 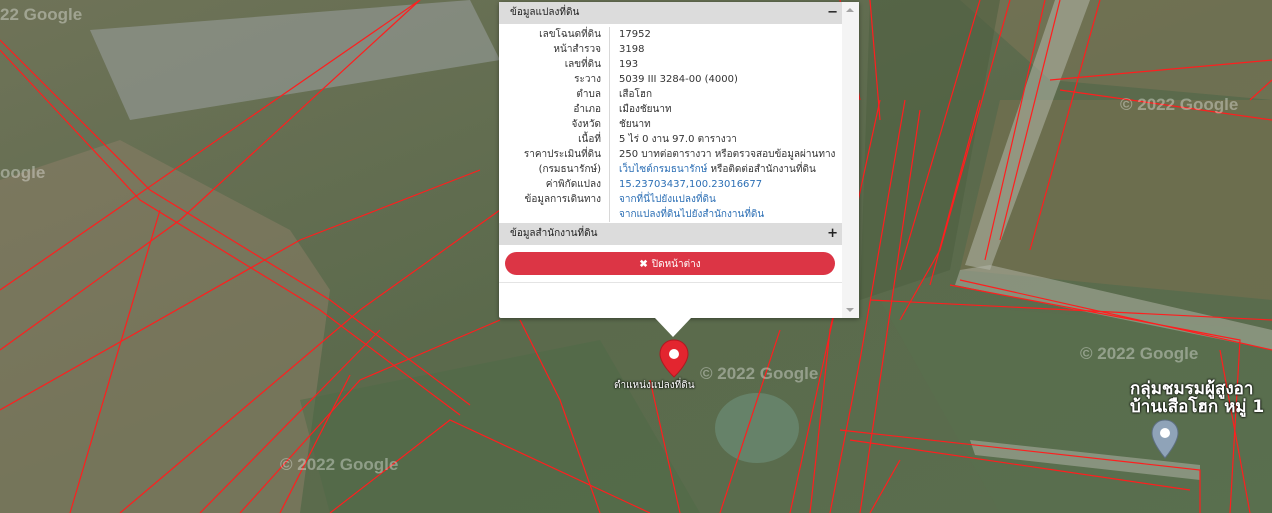 I want to click on info-key: (กรมธนารักษ์), so click(x=554, y=169).